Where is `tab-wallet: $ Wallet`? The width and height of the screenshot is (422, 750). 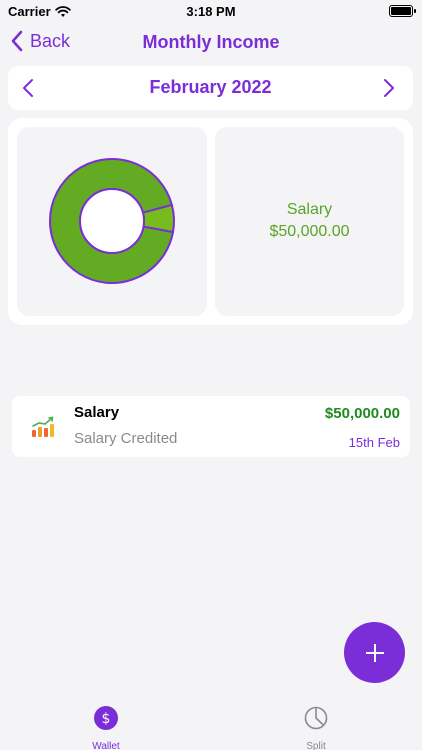 tab-wallet: $ Wallet is located at coordinates (106, 728).